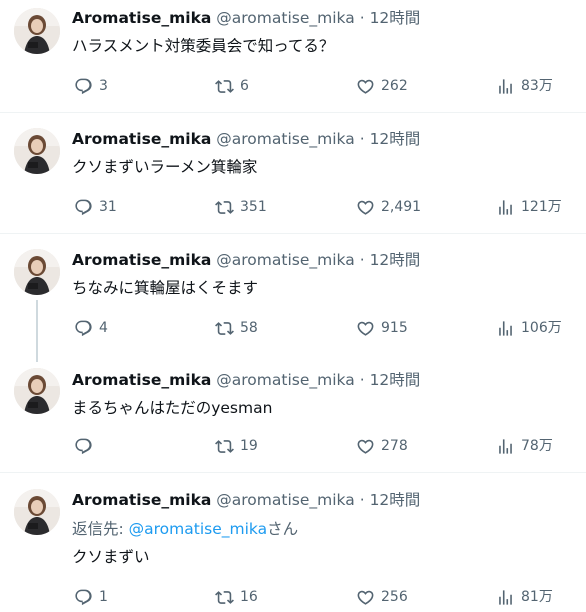  Describe the element at coordinates (108, 207) in the screenshot. I see `reply-count: 31` at that location.